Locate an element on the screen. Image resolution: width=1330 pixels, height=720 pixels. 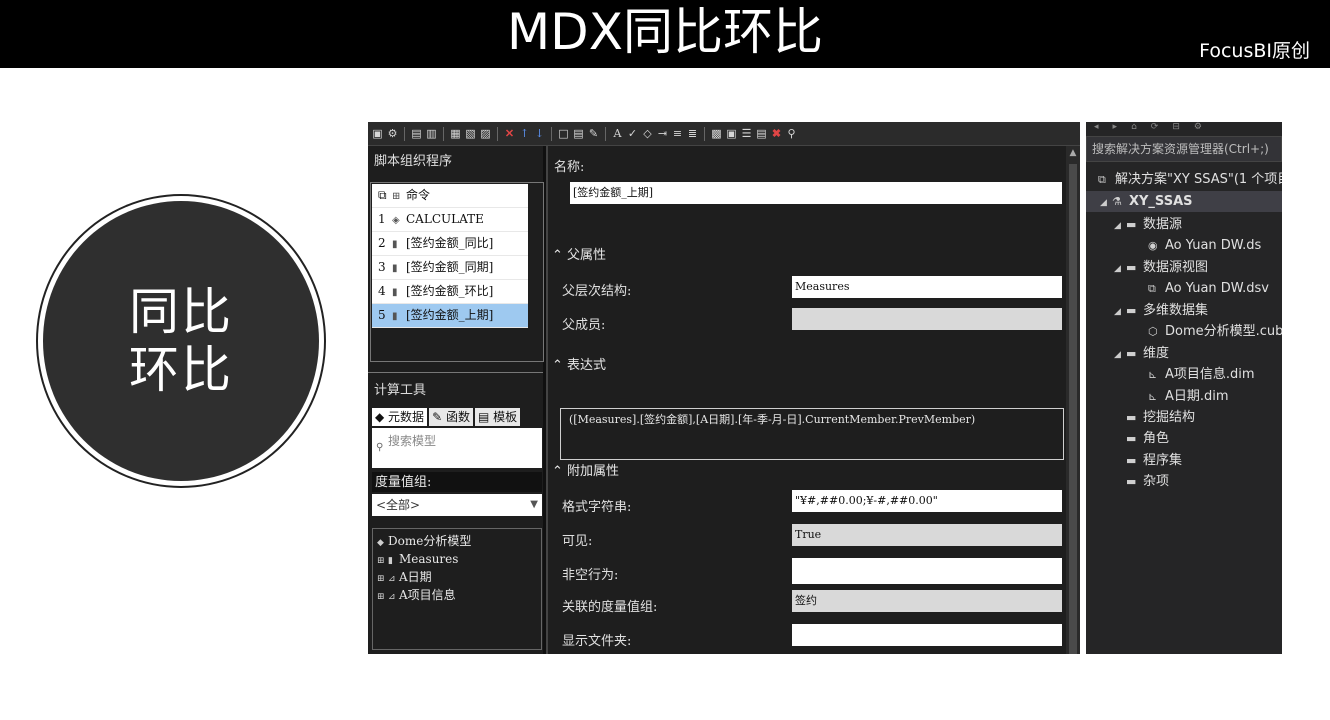
form-view-icon: ▨ is located at coordinates (485, 133).